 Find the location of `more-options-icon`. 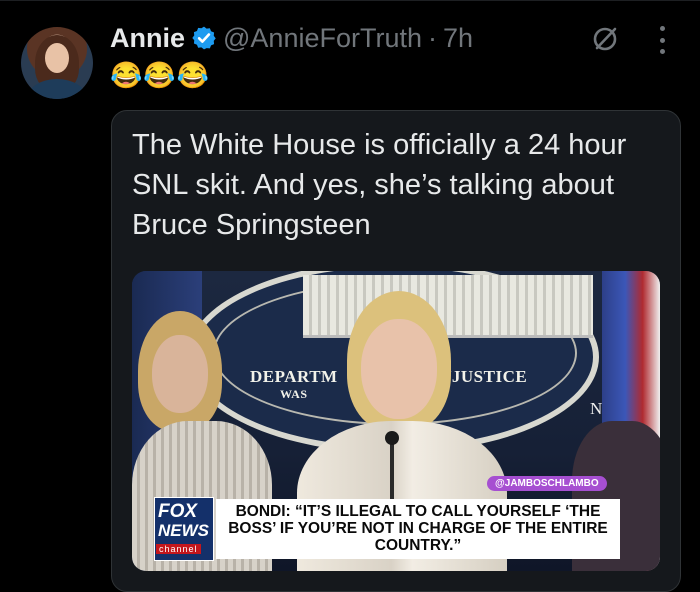

more-options-icon is located at coordinates (662, 40).